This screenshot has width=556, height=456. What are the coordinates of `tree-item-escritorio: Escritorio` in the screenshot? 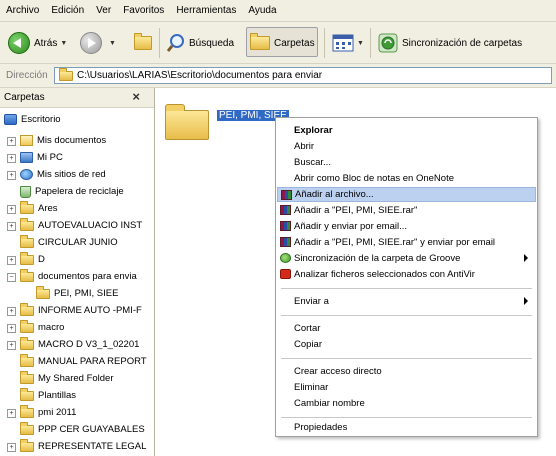 It's located at (32, 119).